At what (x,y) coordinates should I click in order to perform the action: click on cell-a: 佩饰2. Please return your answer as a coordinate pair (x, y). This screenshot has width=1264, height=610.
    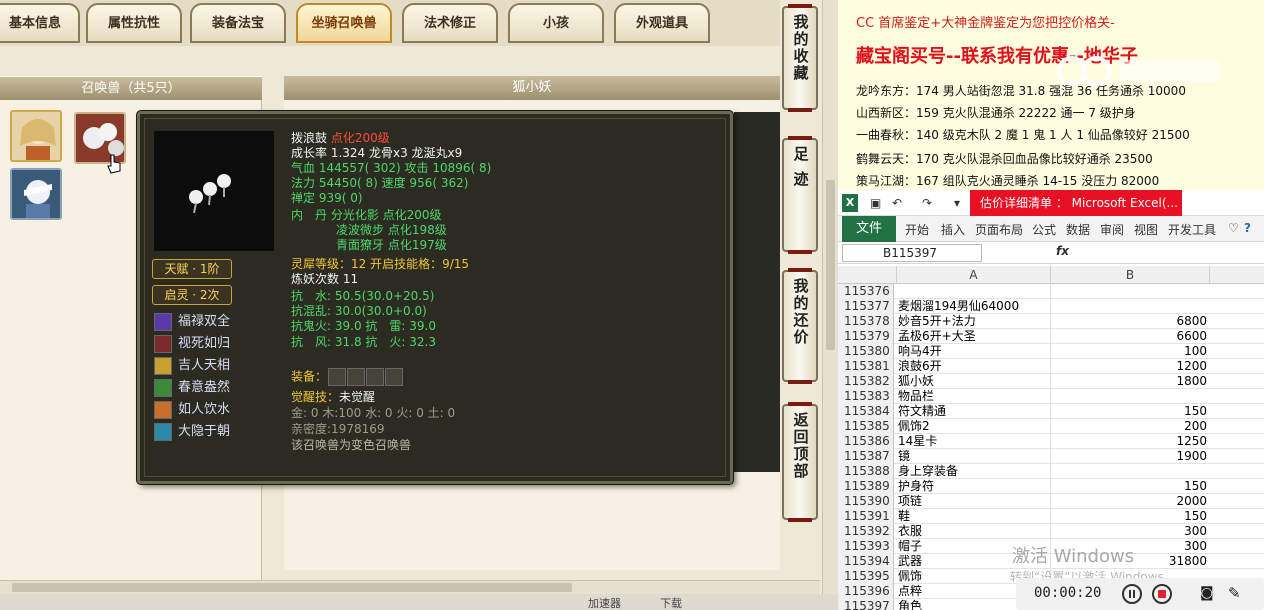
    Looking at the image, I should click on (973, 426).